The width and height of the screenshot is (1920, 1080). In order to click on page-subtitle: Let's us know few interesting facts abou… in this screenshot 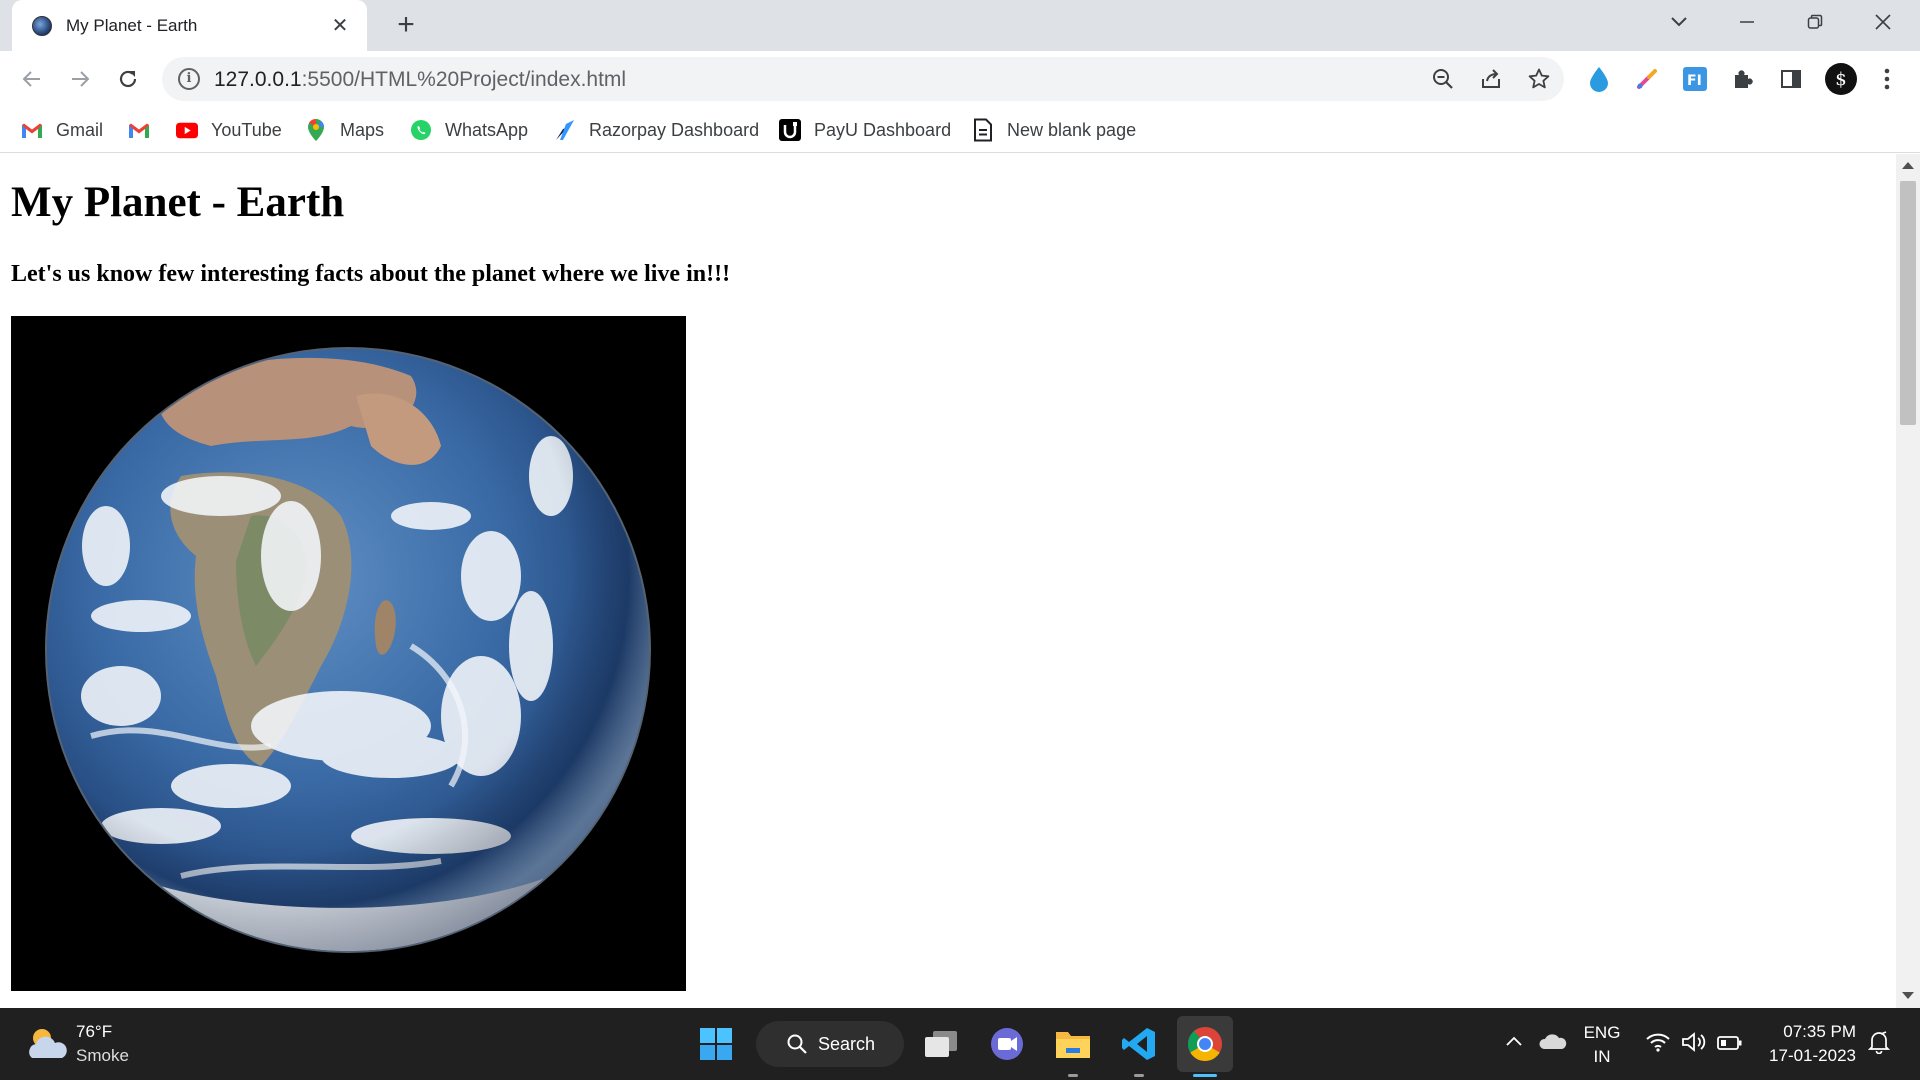, I will do `click(371, 274)`.